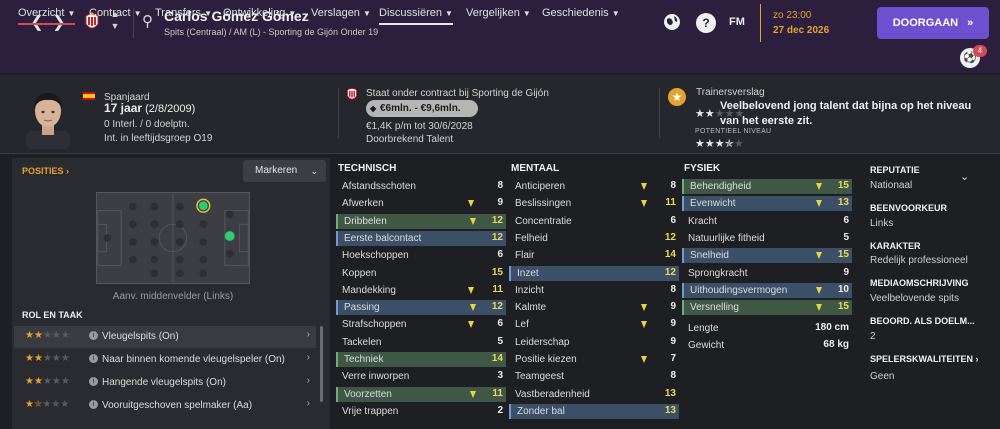 This screenshot has height=429, width=1000. Describe the element at coordinates (767, 238) in the screenshot. I see `attribute-row: Natuurlijke fitheid 5` at that location.